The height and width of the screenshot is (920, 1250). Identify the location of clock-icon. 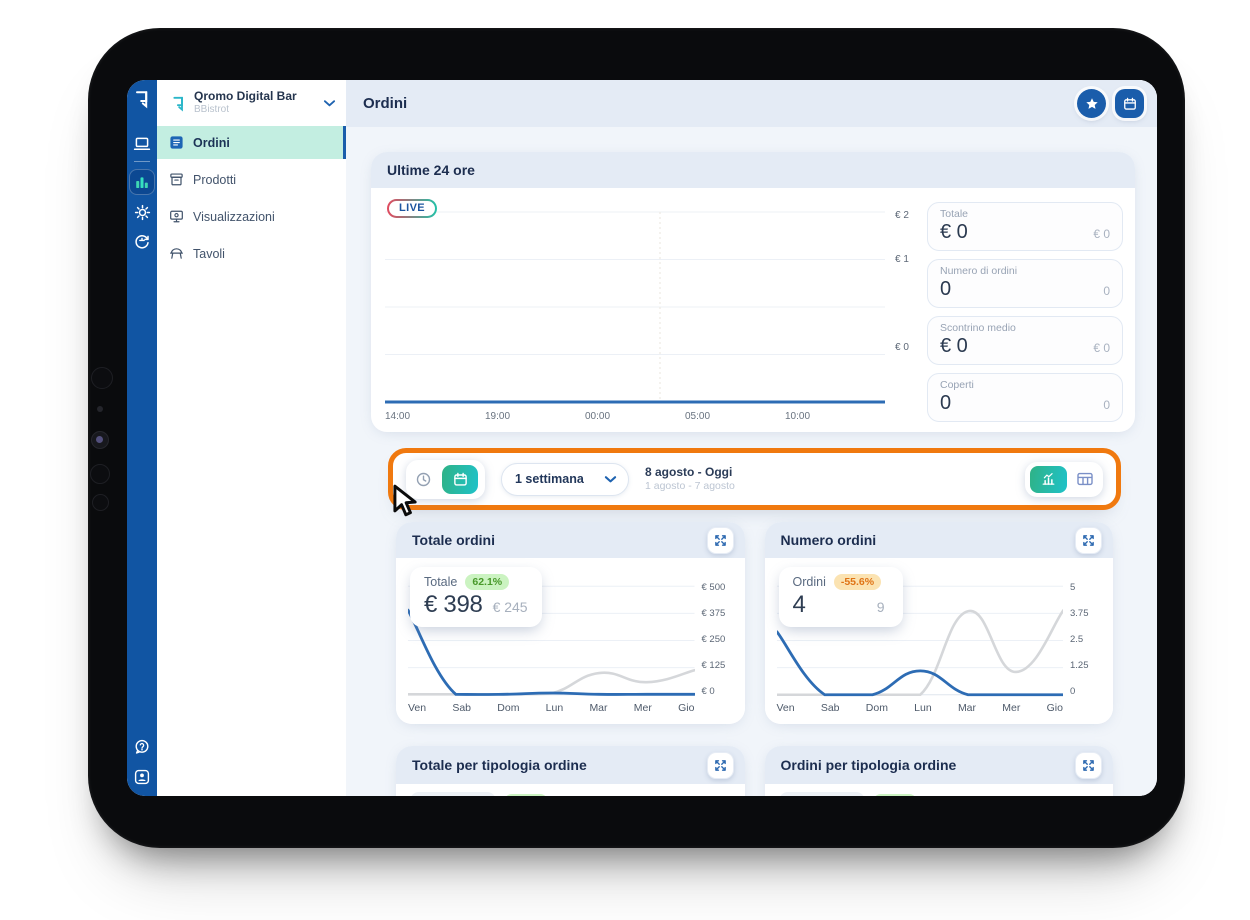
(423, 479).